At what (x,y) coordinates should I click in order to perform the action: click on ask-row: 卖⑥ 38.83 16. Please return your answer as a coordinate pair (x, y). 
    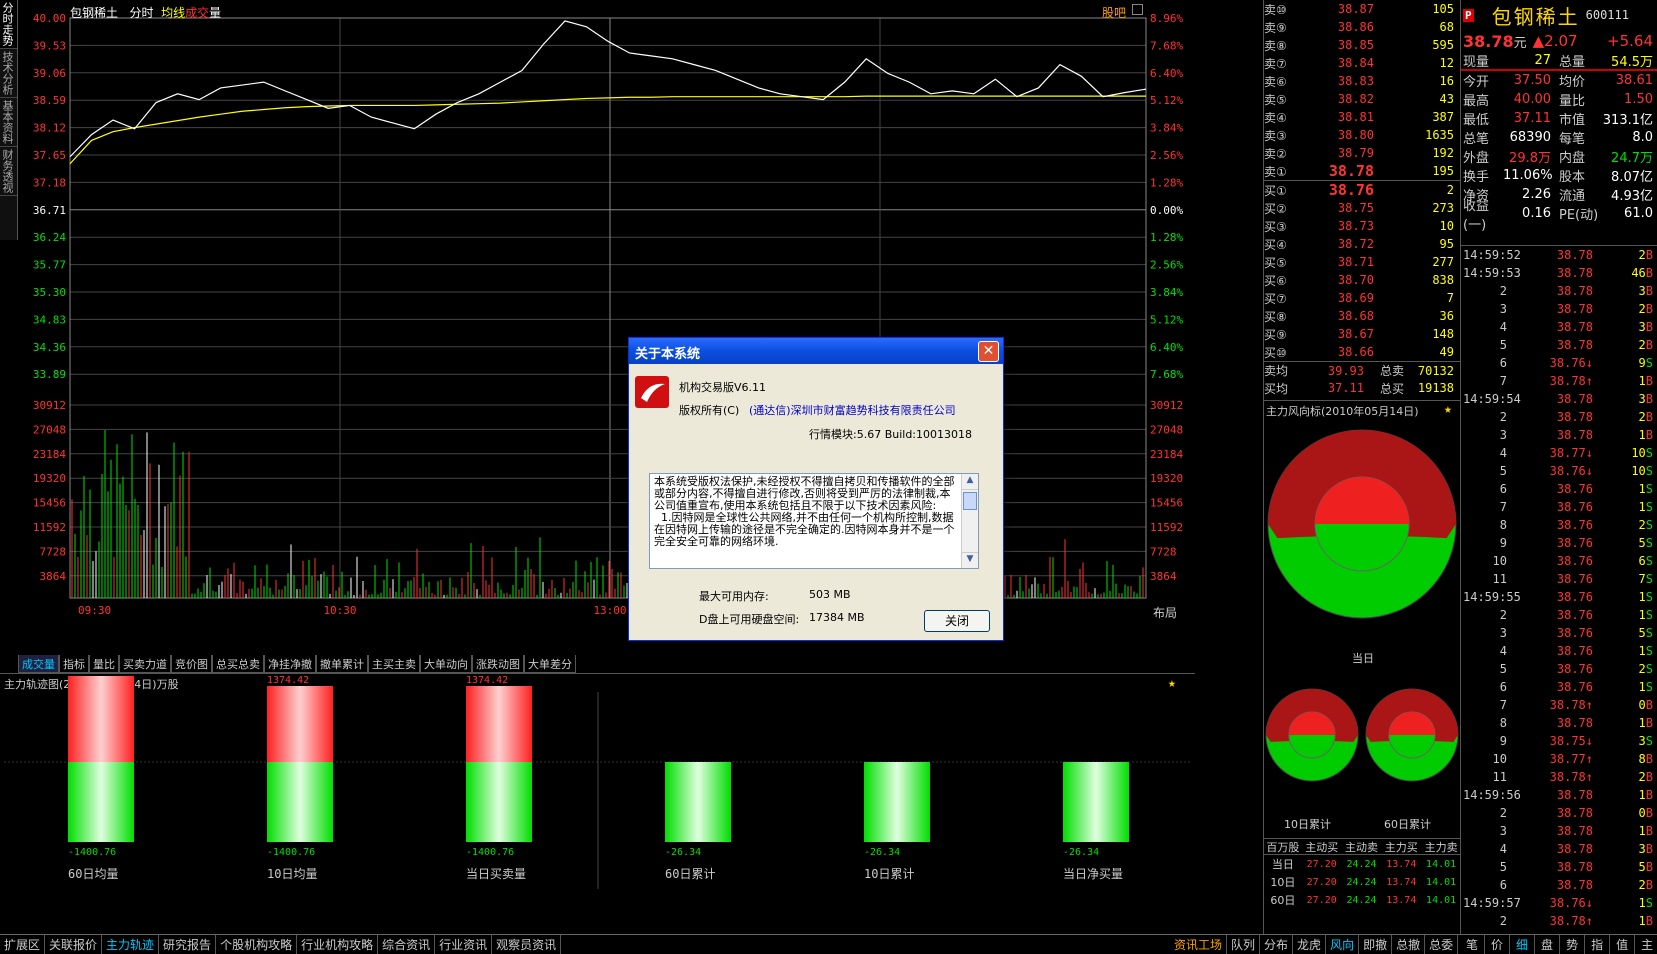
    Looking at the image, I should click on (1362, 81).